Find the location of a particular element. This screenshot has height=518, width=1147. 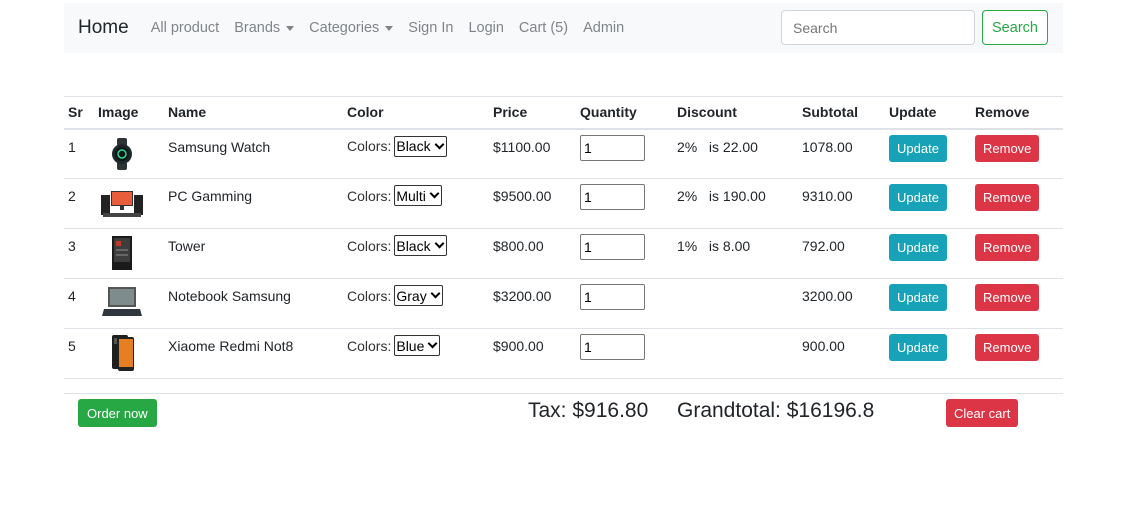

nav-brands-dropdown: Brands is located at coordinates (264, 28).